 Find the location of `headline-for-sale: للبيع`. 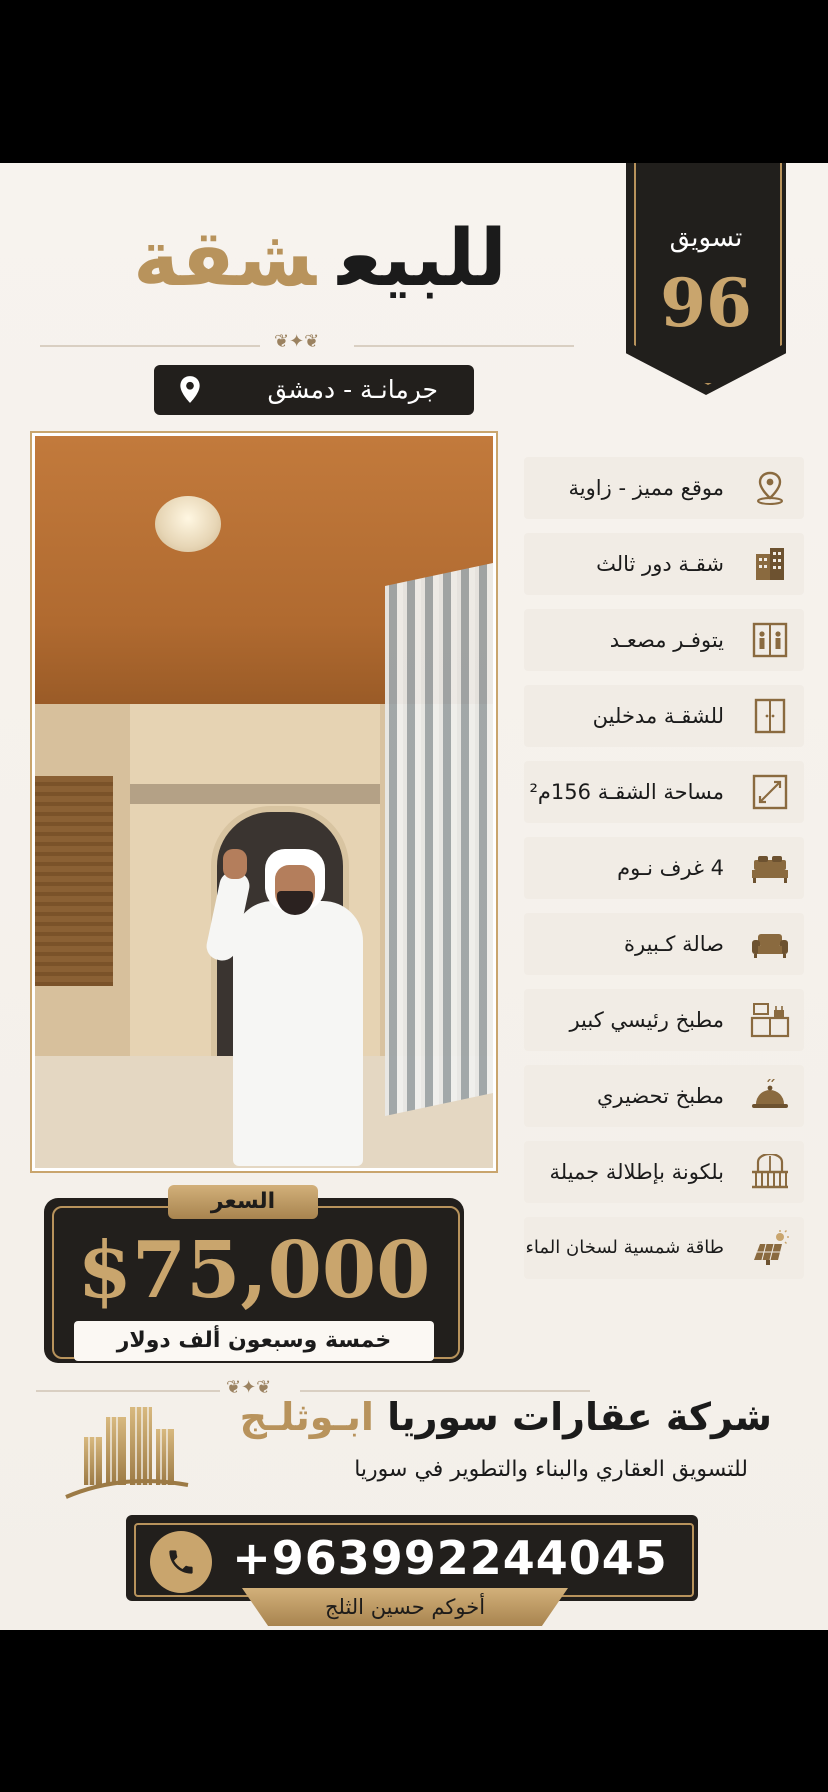

headline-for-sale: للبيع is located at coordinates (422, 259).